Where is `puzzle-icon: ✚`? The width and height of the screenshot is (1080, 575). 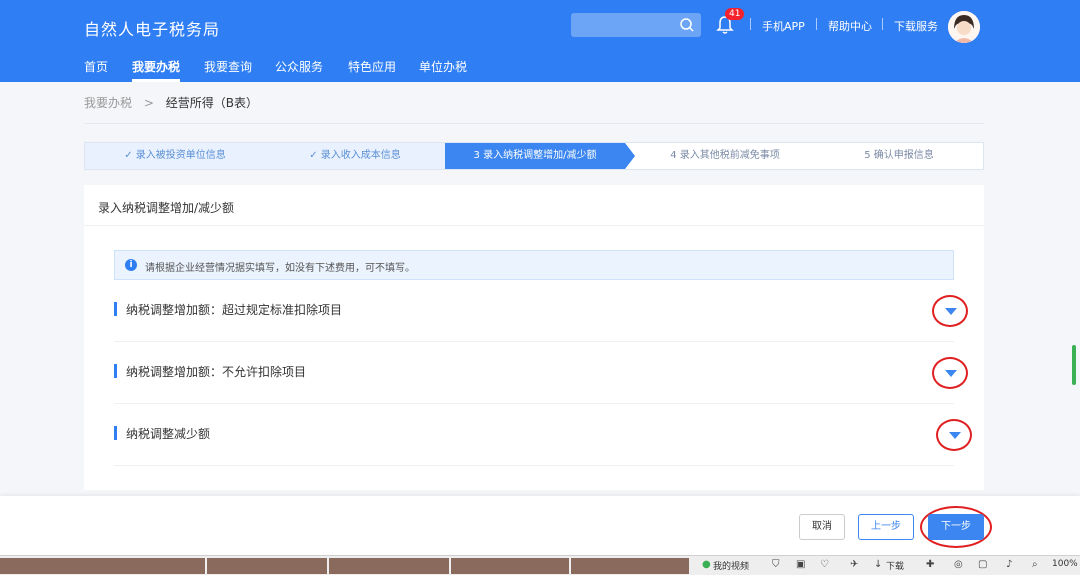
puzzle-icon: ✚ is located at coordinates (930, 564).